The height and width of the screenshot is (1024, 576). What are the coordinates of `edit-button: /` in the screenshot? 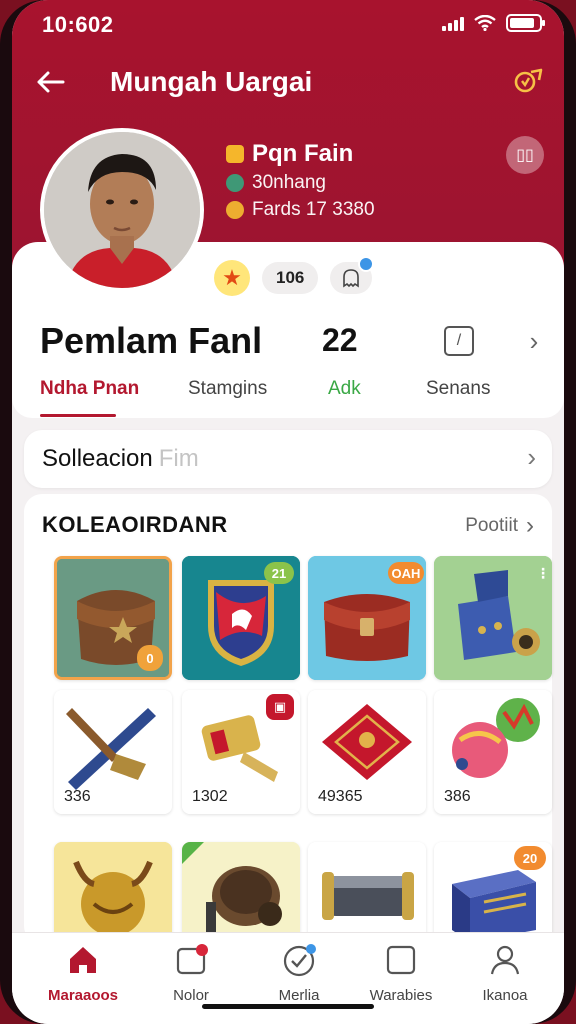 It's located at (459, 341).